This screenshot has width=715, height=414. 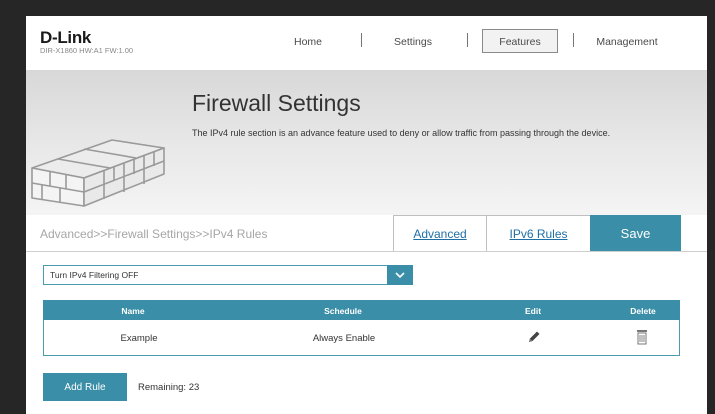 What do you see at coordinates (169, 387) in the screenshot?
I see `remaining-count: Remaining: 23` at bounding box center [169, 387].